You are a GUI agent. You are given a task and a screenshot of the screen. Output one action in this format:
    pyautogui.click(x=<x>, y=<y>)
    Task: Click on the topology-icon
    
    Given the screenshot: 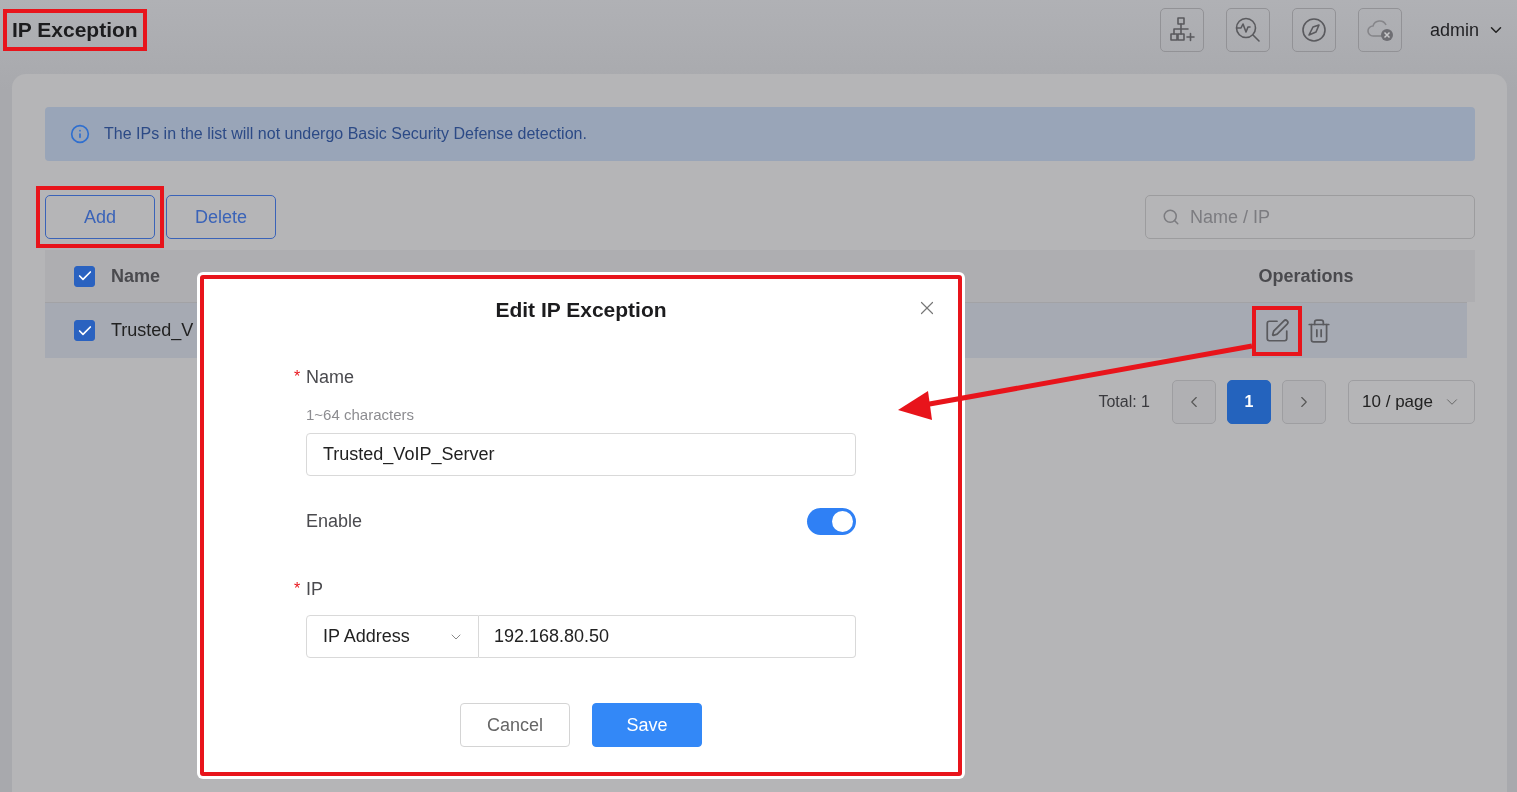 What is the action you would take?
    pyautogui.click(x=1181, y=30)
    